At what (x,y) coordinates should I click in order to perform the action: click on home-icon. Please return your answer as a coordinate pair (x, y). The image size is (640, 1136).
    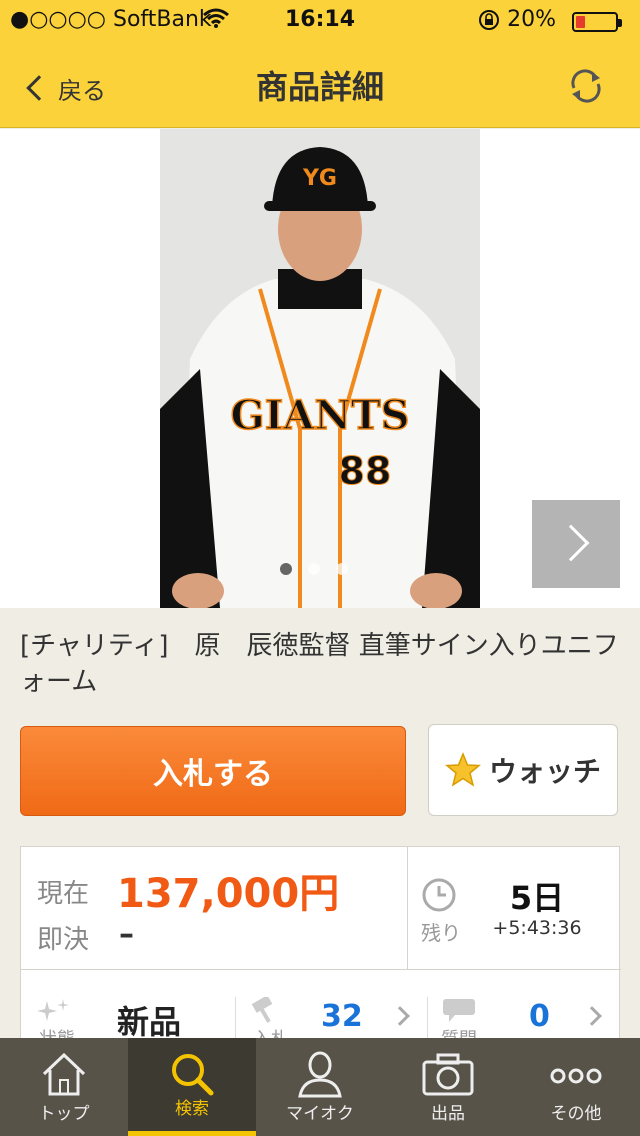
    Looking at the image, I should click on (64, 1074).